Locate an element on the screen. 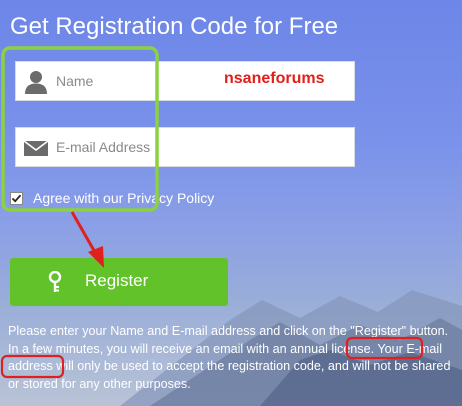 The height and width of the screenshot is (406, 462). email-input is located at coordinates (201, 147).